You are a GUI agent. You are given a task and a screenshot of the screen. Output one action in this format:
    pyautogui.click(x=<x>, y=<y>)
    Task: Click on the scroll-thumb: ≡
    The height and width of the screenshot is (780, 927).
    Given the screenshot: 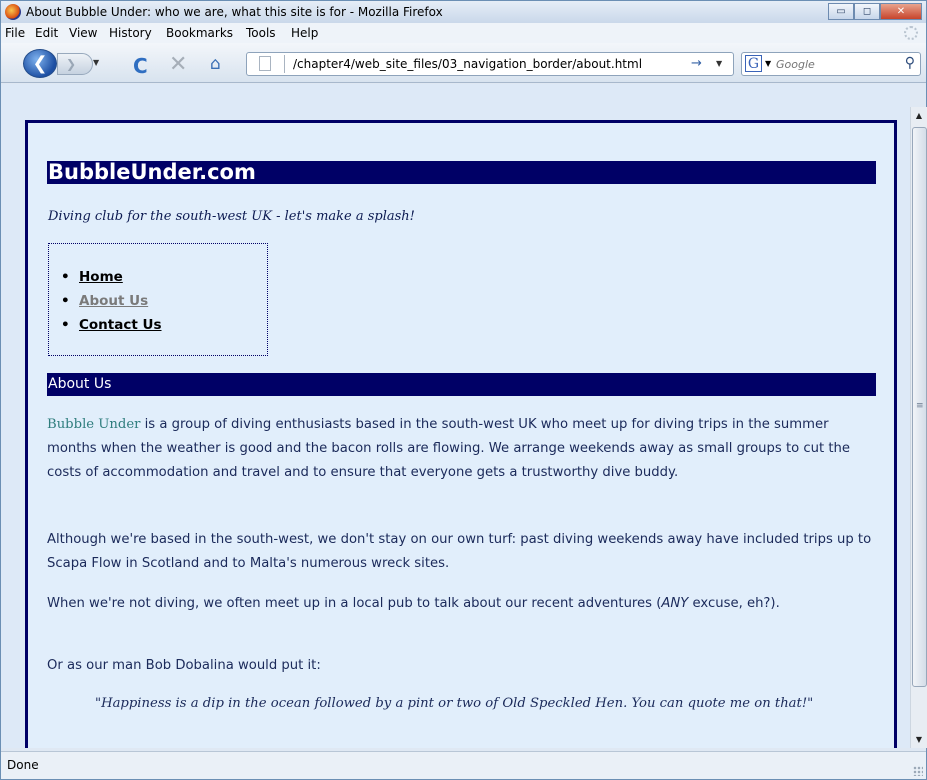 What is the action you would take?
    pyautogui.click(x=919, y=407)
    